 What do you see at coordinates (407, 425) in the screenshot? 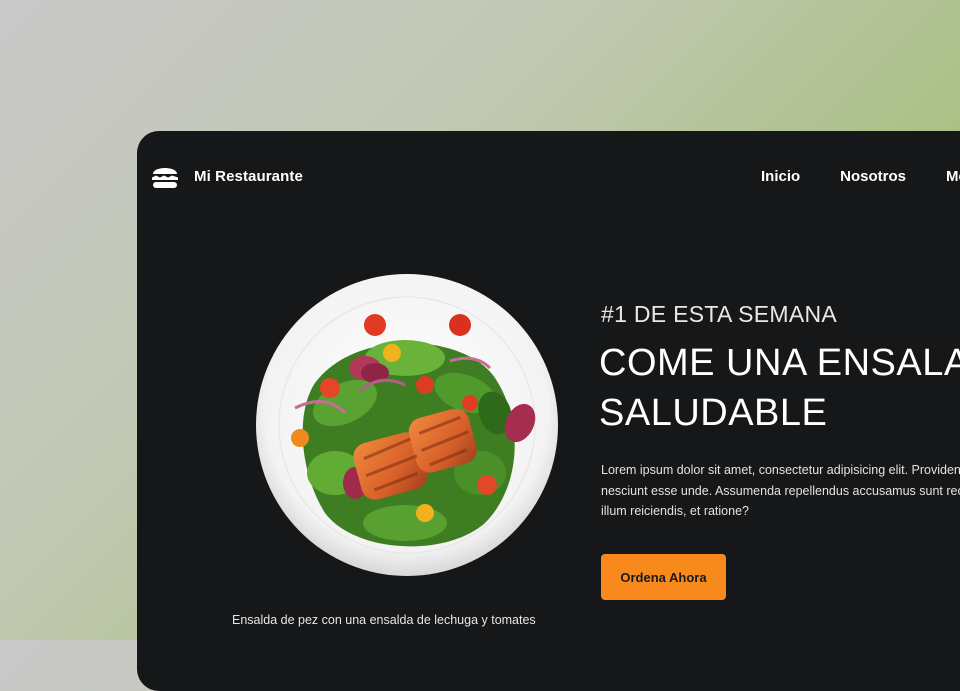
I see `salad-plate-image` at bounding box center [407, 425].